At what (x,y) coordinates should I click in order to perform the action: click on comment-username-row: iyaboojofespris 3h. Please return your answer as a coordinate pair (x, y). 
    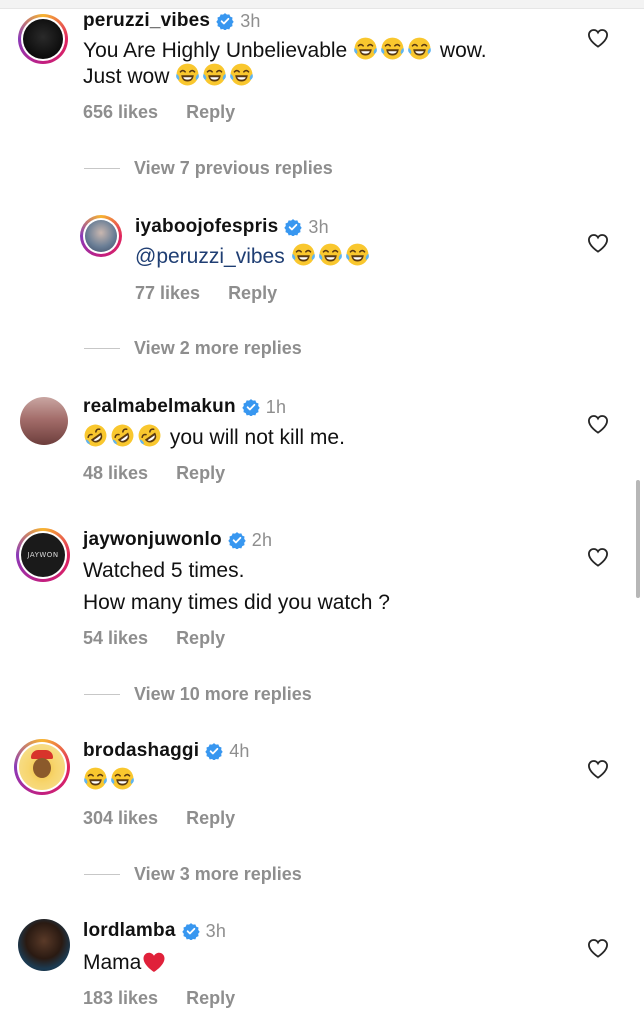
    Looking at the image, I should click on (232, 227).